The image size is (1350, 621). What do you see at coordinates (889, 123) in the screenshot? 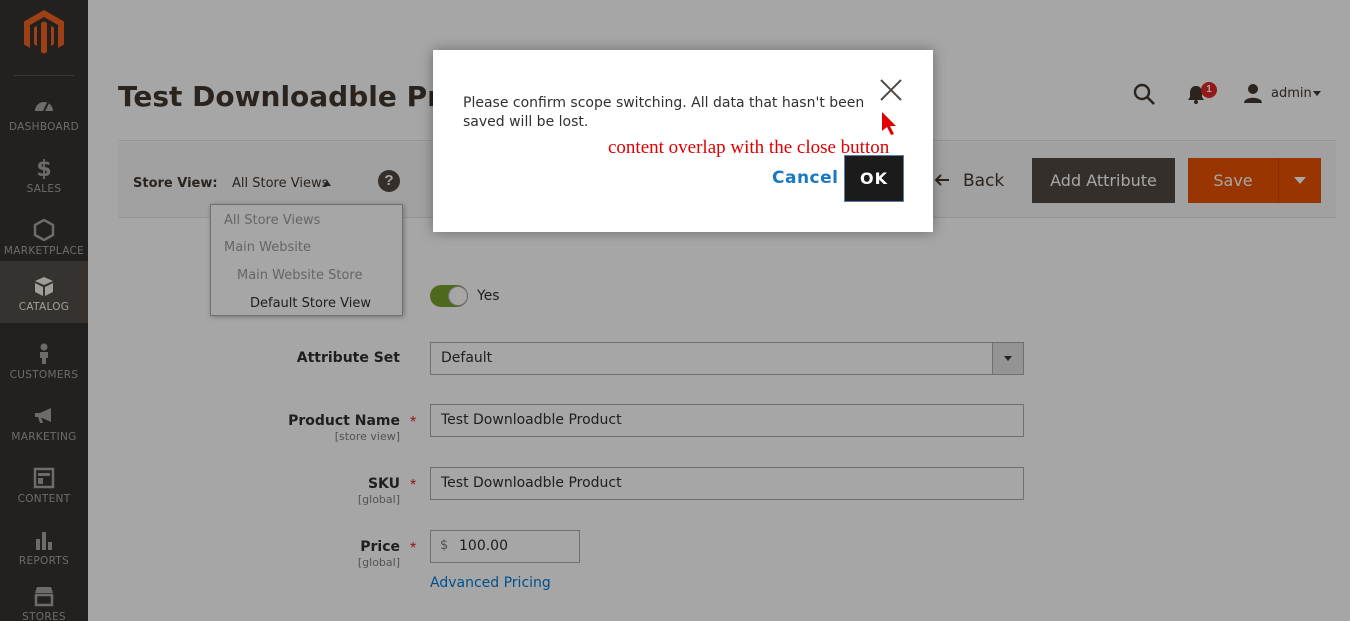
I see `cursor-pointer-icon` at bounding box center [889, 123].